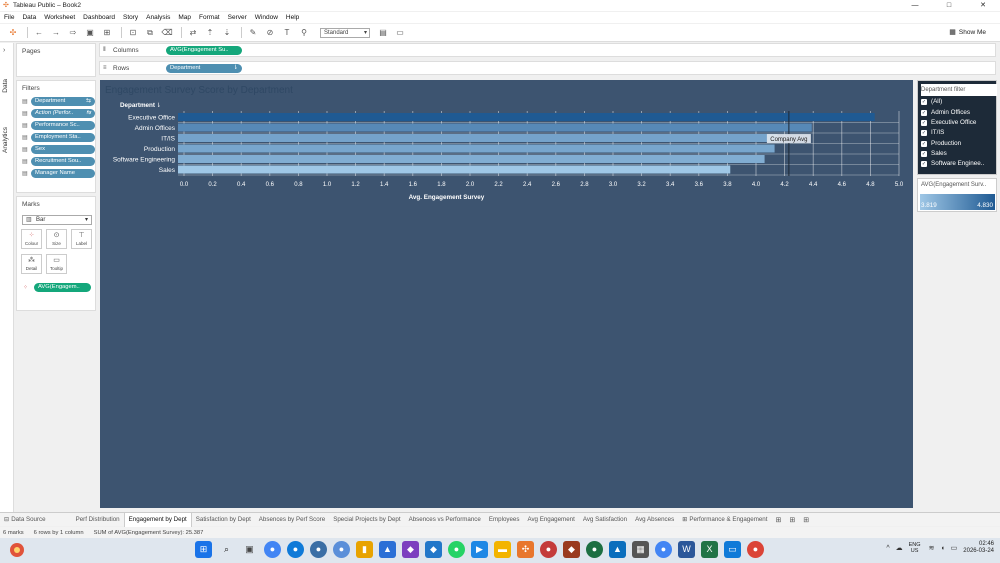  I want to click on tableau-taskbar-icon: ✣, so click(525, 549).